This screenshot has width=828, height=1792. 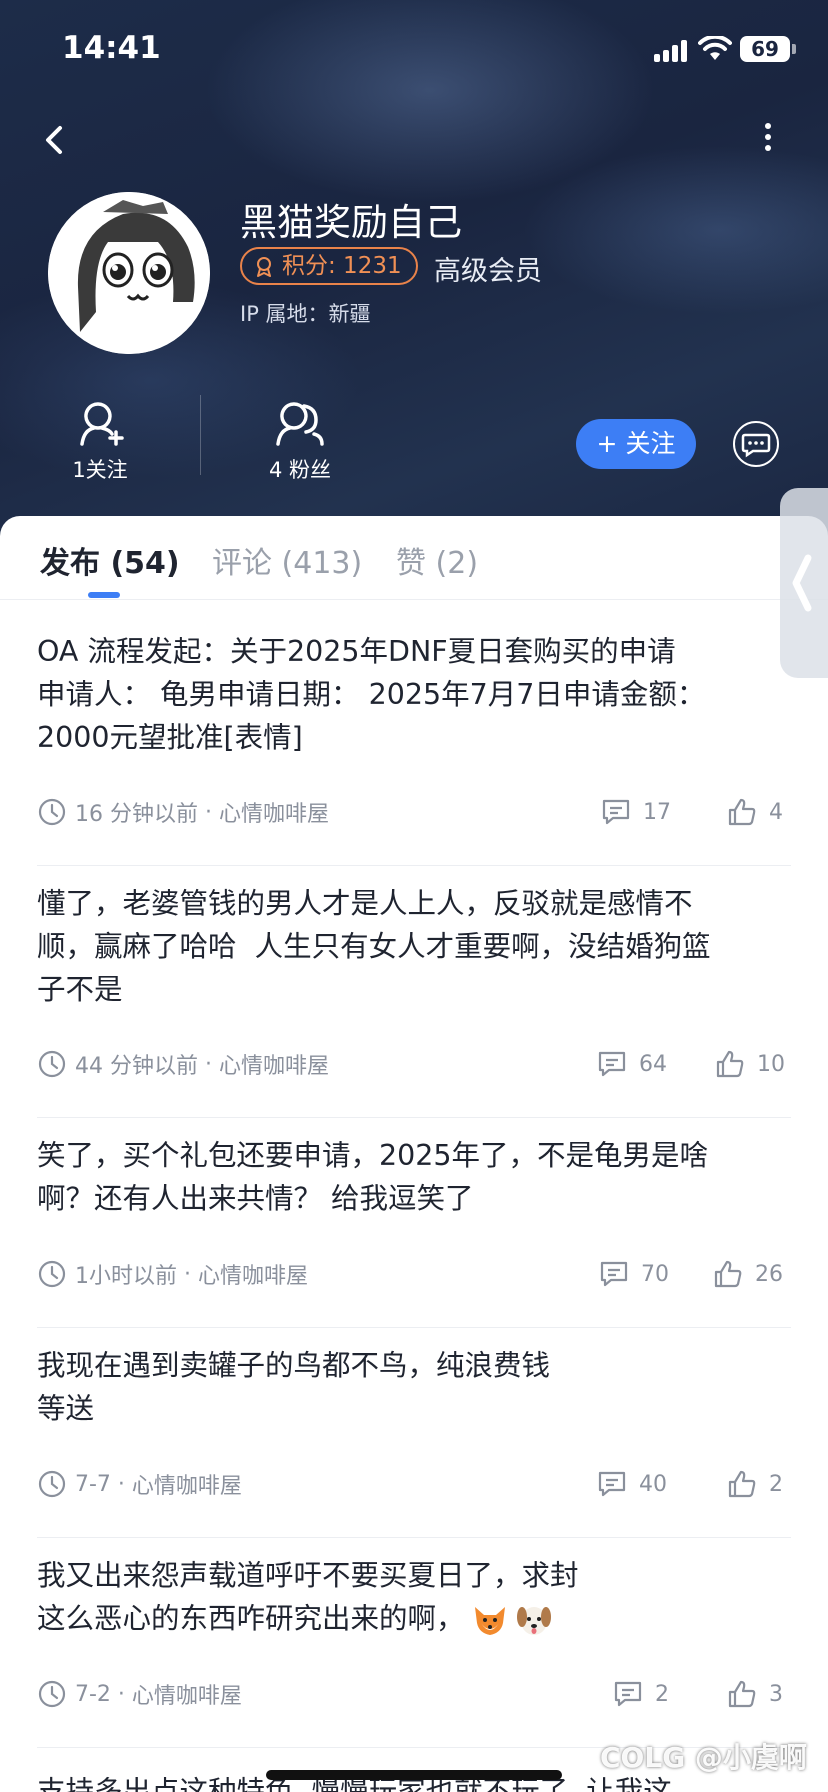 I want to click on comment-count-value: 40, so click(x=653, y=1484).